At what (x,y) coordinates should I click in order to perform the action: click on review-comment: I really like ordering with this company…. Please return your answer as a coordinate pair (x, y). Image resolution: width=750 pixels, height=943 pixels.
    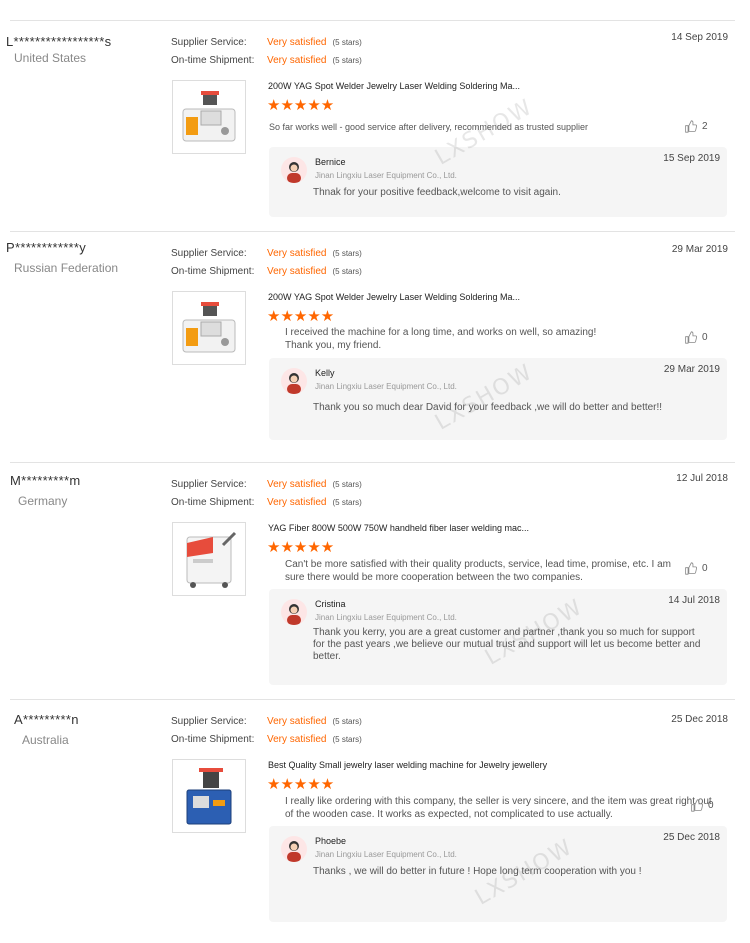
    Looking at the image, I should click on (498, 808).